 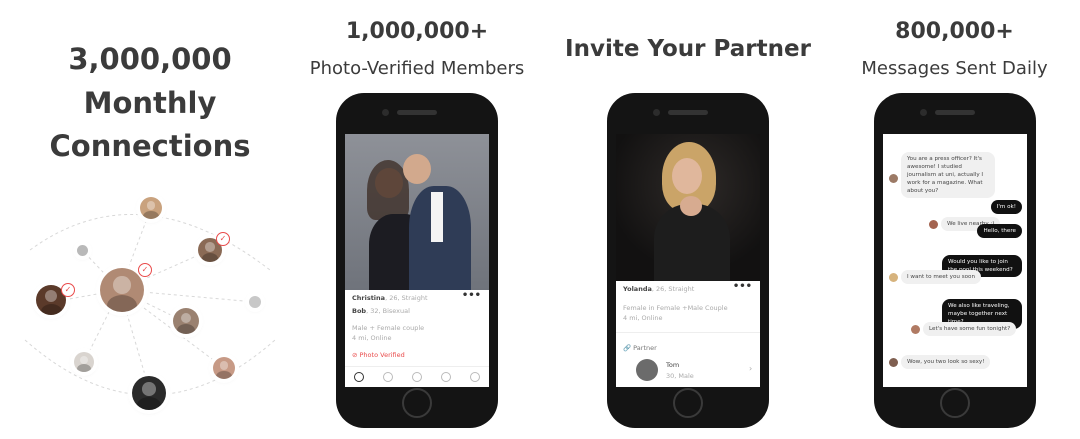 What do you see at coordinates (640, 348) in the screenshot?
I see `partner-section-label: 🔗 Partner` at bounding box center [640, 348].